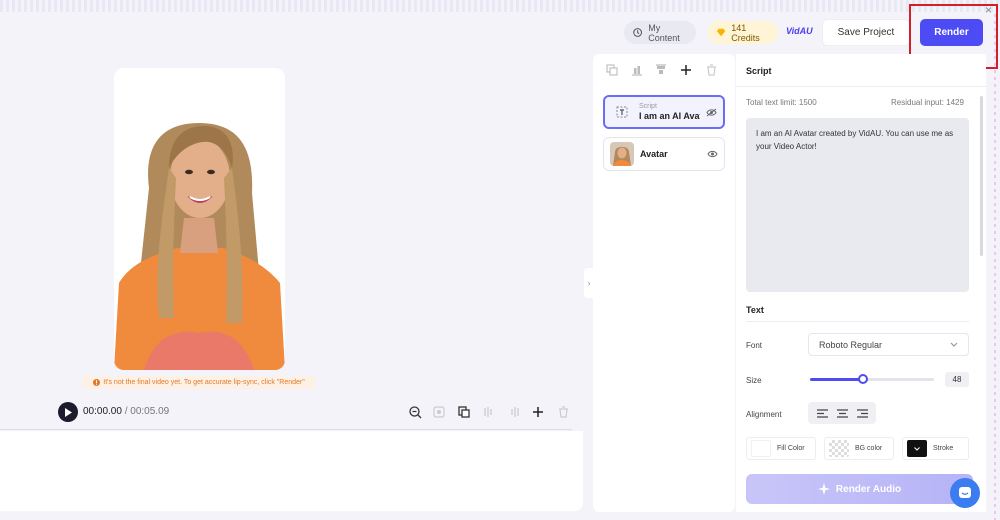 Image resolution: width=1000 pixels, height=520 pixels. What do you see at coordinates (851, 344) in the screenshot?
I see `font-value: Roboto Regular` at bounding box center [851, 344].